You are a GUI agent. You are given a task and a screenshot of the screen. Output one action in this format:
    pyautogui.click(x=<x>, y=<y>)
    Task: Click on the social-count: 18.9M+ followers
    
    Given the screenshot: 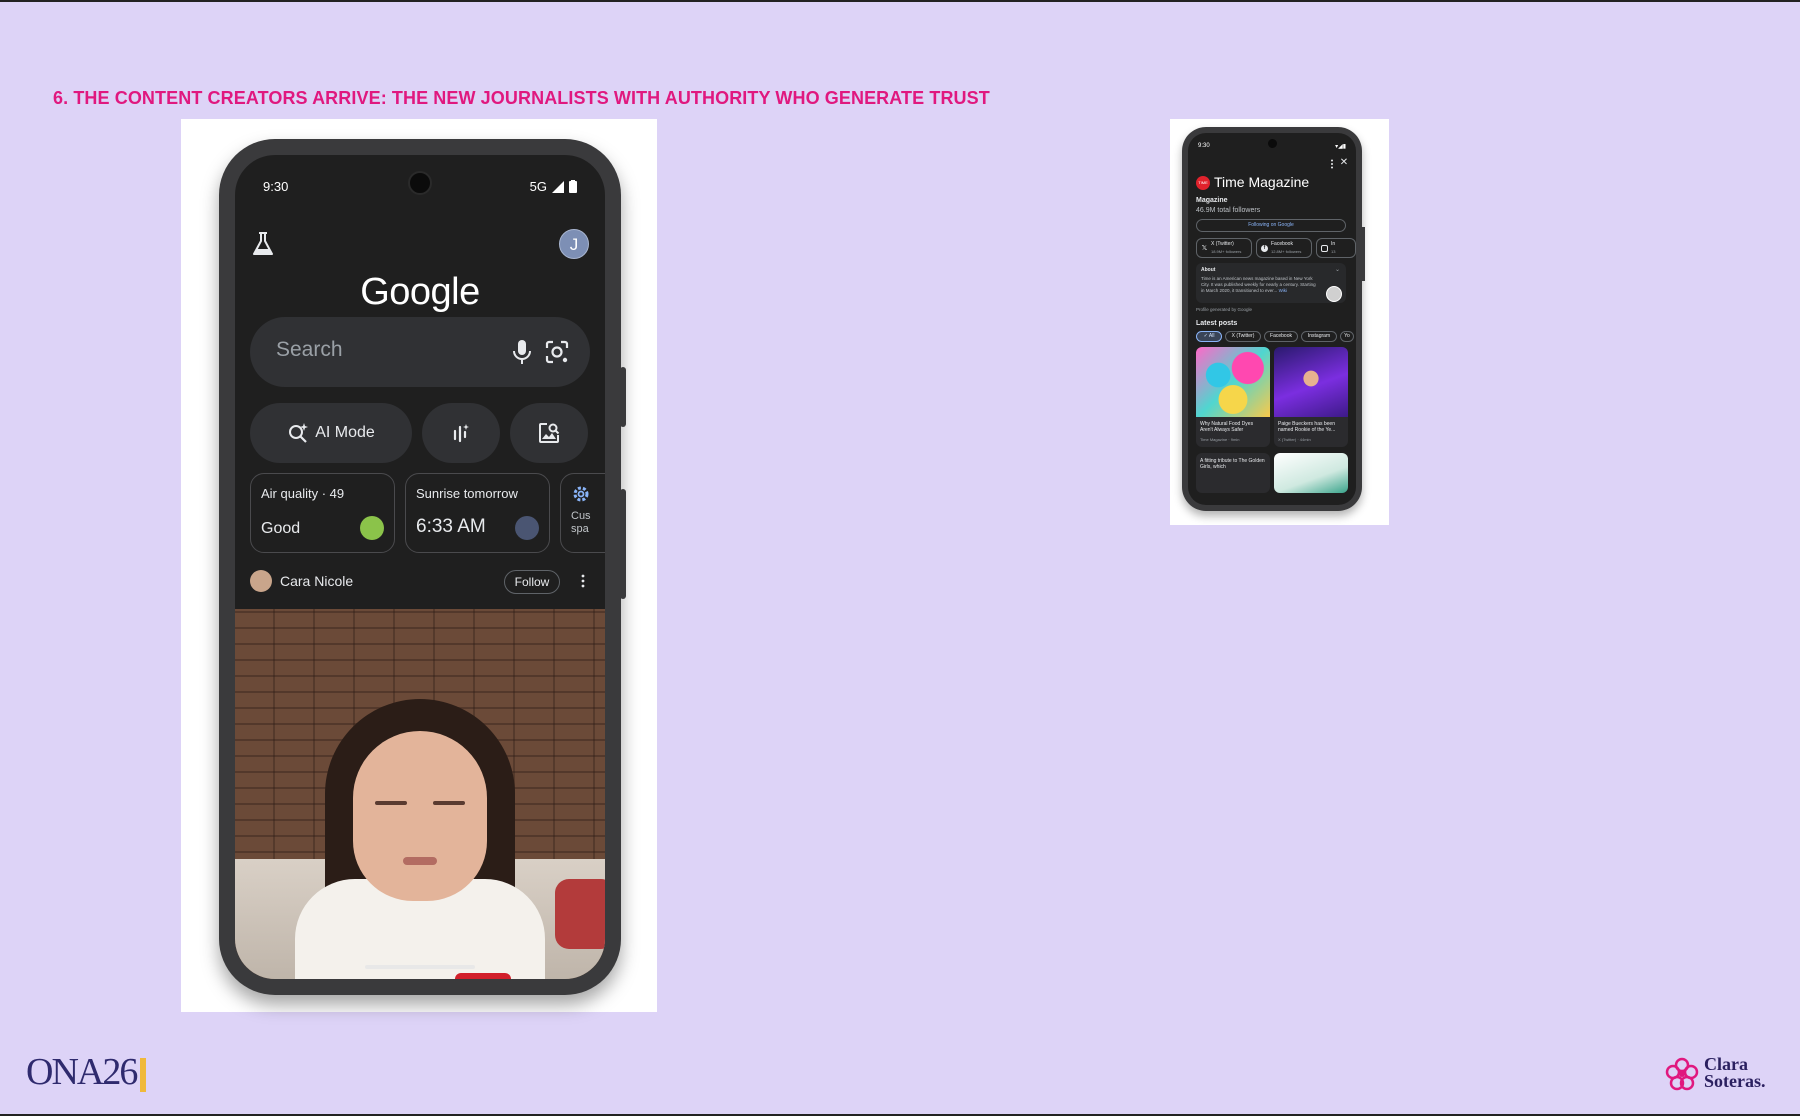 What is the action you would take?
    pyautogui.click(x=1226, y=251)
    